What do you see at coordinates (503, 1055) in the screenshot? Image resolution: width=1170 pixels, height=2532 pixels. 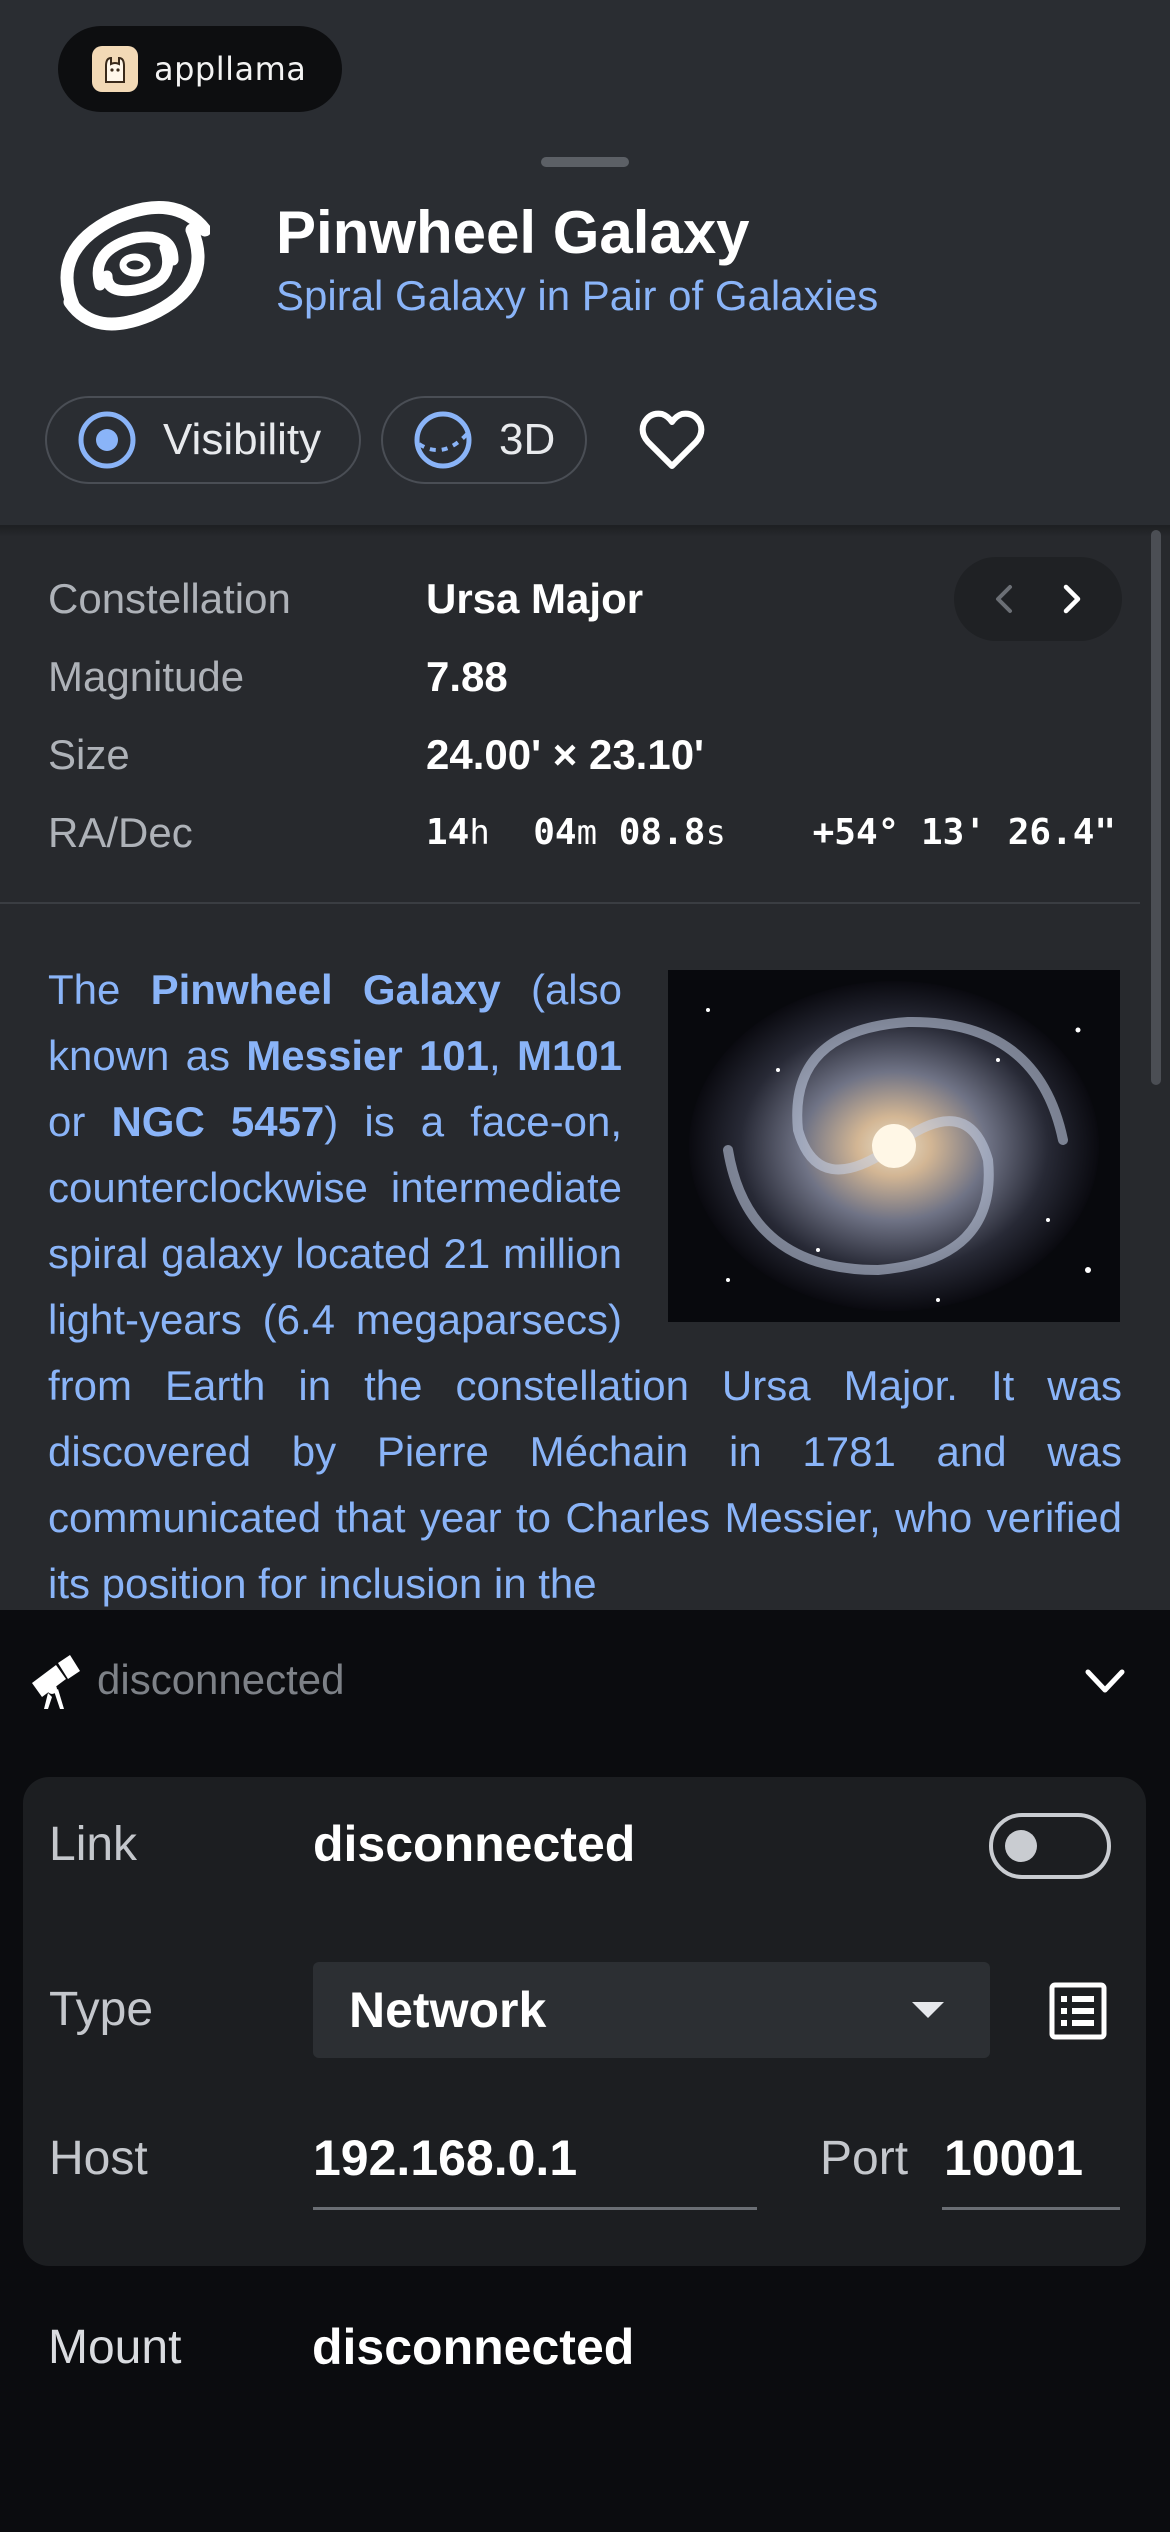 I see `desc-text: ,` at bounding box center [503, 1055].